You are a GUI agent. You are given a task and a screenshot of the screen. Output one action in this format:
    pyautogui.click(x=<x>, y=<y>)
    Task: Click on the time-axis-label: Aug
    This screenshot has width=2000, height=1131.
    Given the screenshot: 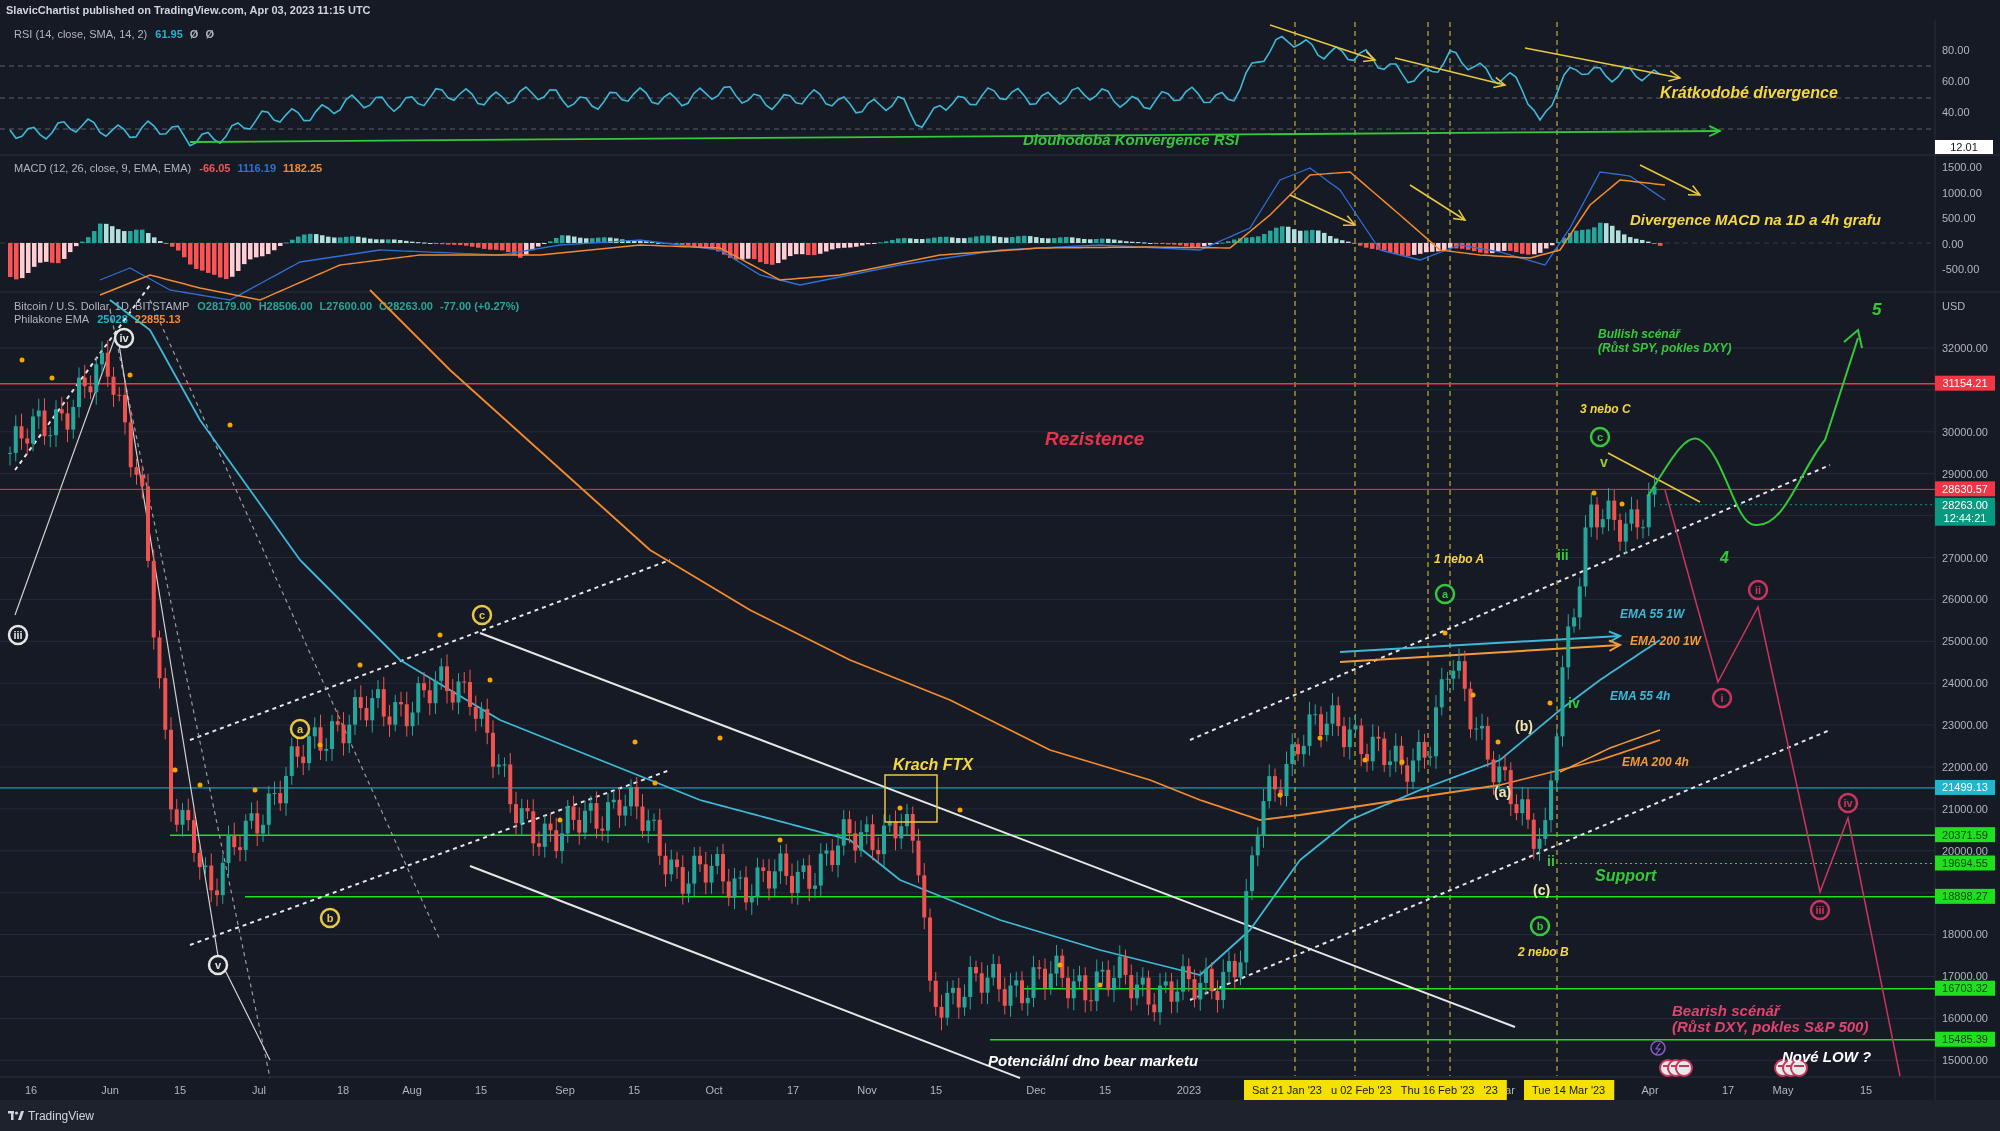 What is the action you would take?
    pyautogui.click(x=412, y=1090)
    